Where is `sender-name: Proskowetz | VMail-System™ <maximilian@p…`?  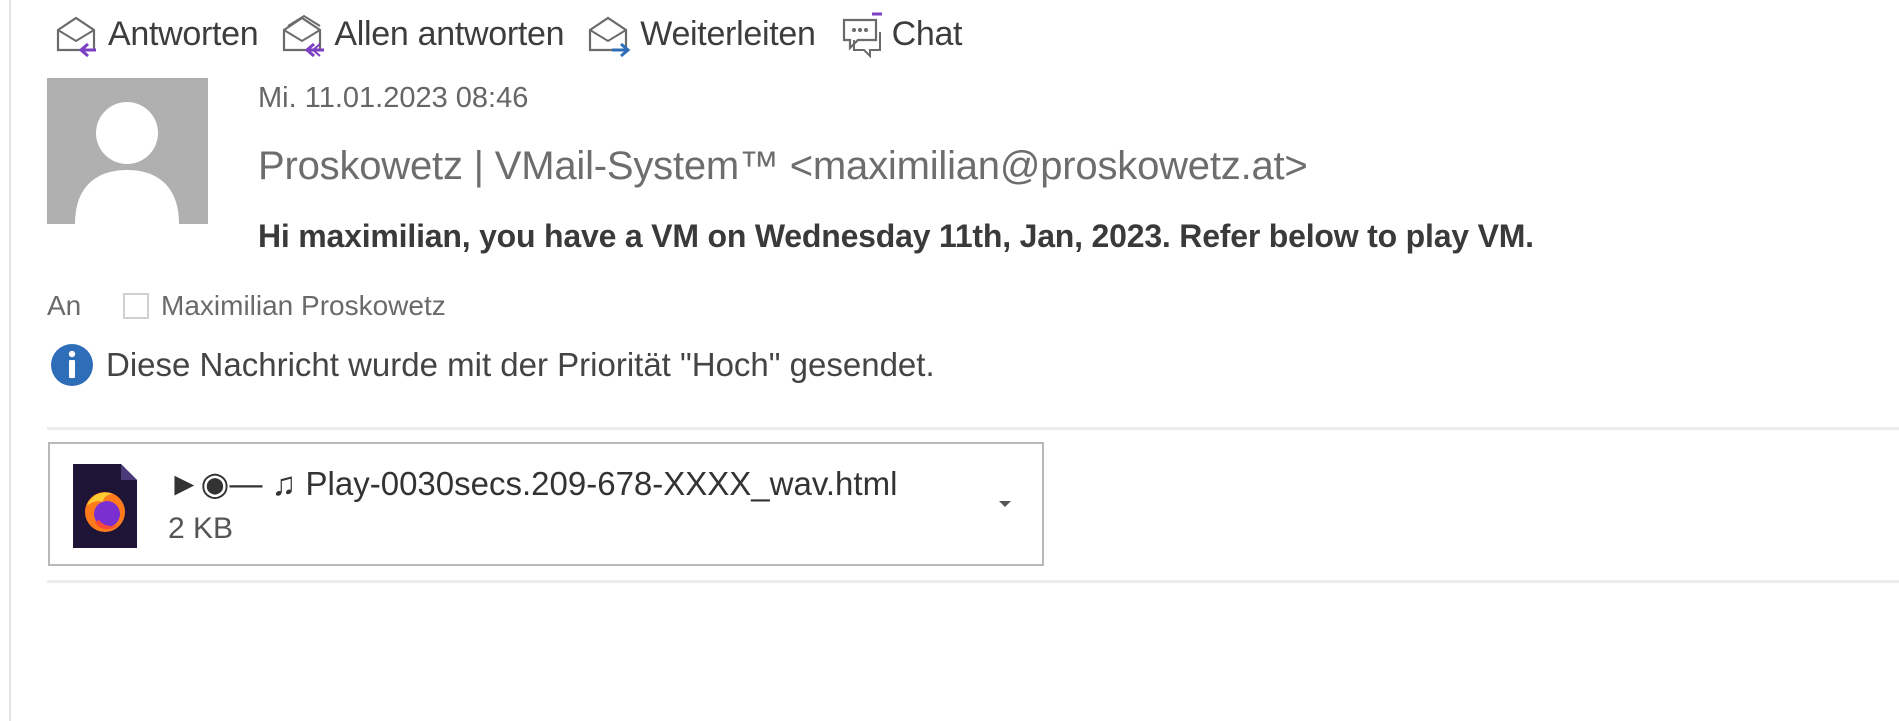
sender-name: Proskowetz | VMail-System™ <maximilian@p… is located at coordinates (783, 166).